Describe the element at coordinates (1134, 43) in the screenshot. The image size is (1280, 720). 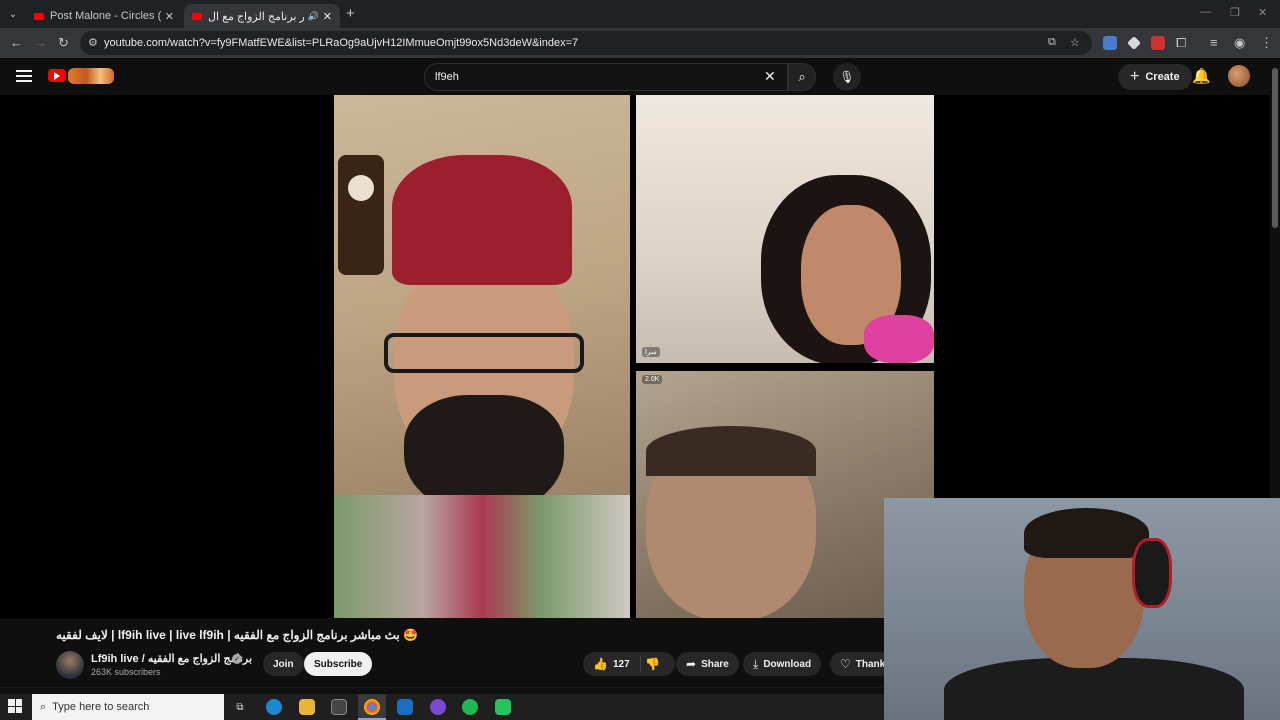
I see `extension-diamond-icon` at that location.